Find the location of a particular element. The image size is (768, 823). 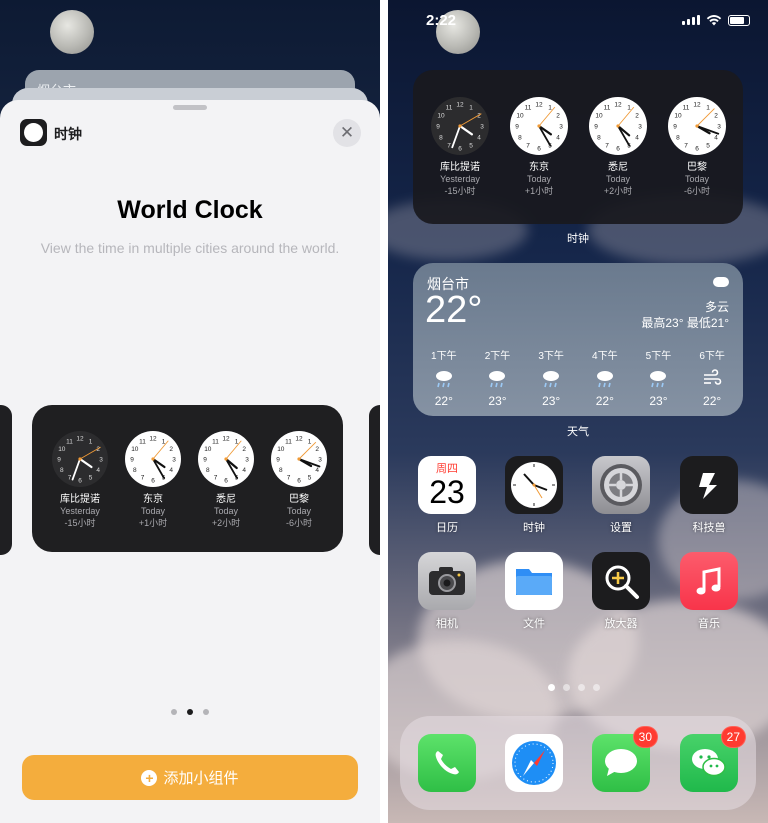

app-music: 音乐 is located at coordinates (709, 591).